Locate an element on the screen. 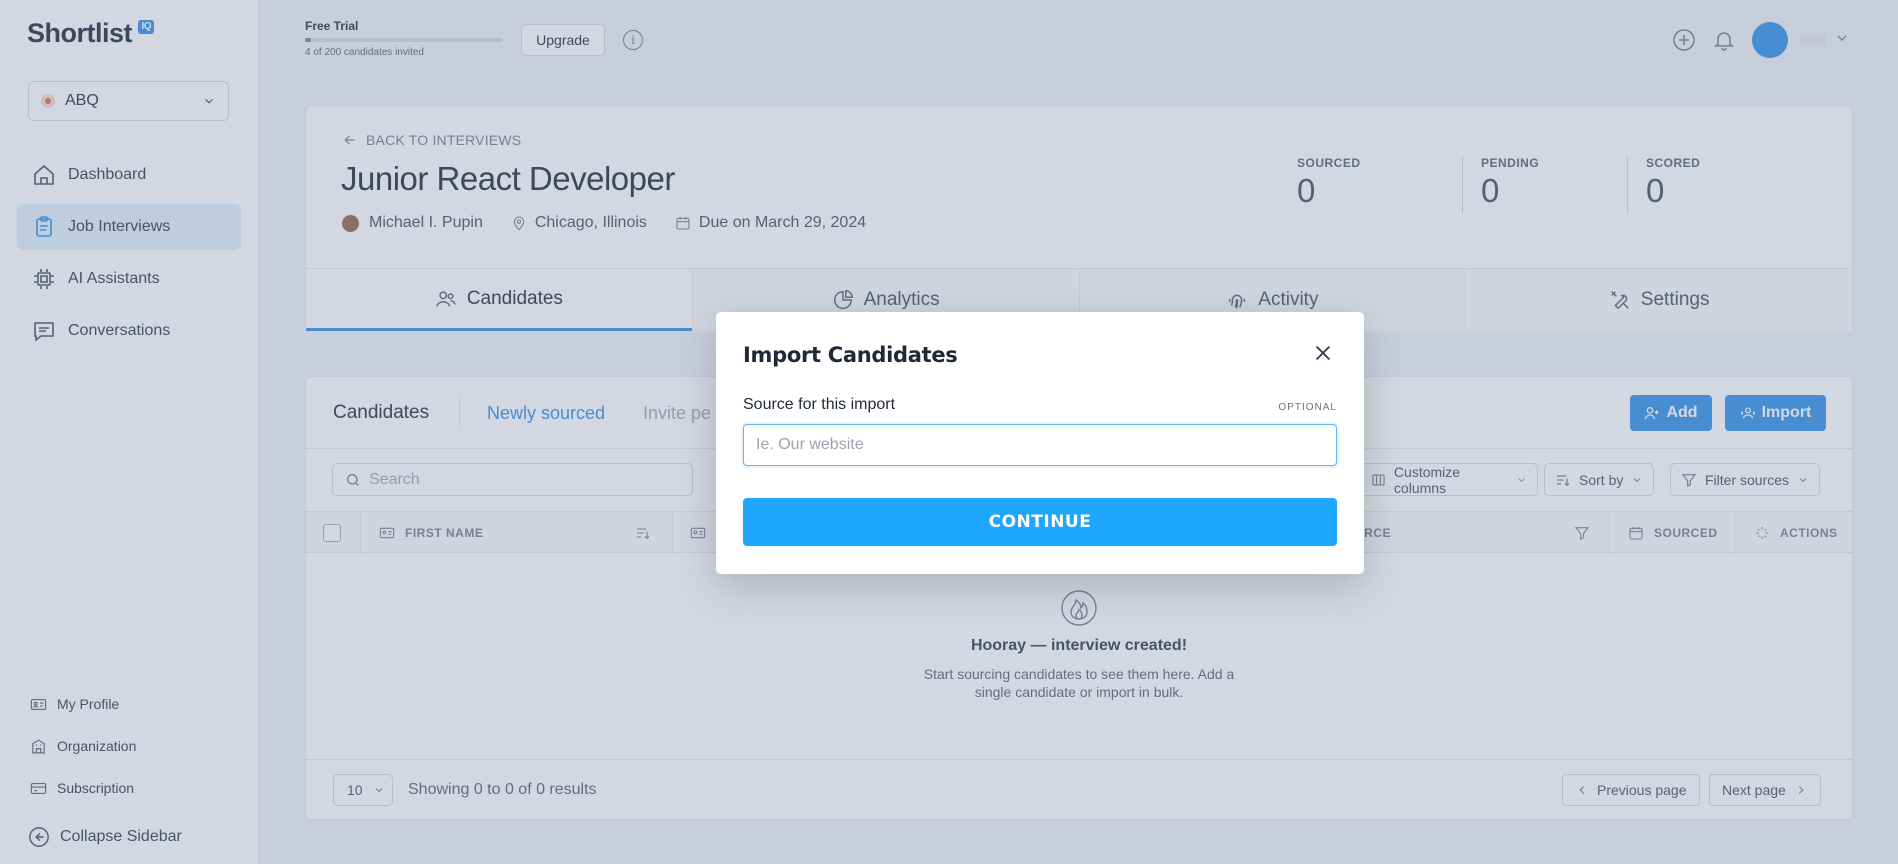 This screenshot has width=1898, height=864. source-field-label: Source for this import is located at coordinates (819, 404).